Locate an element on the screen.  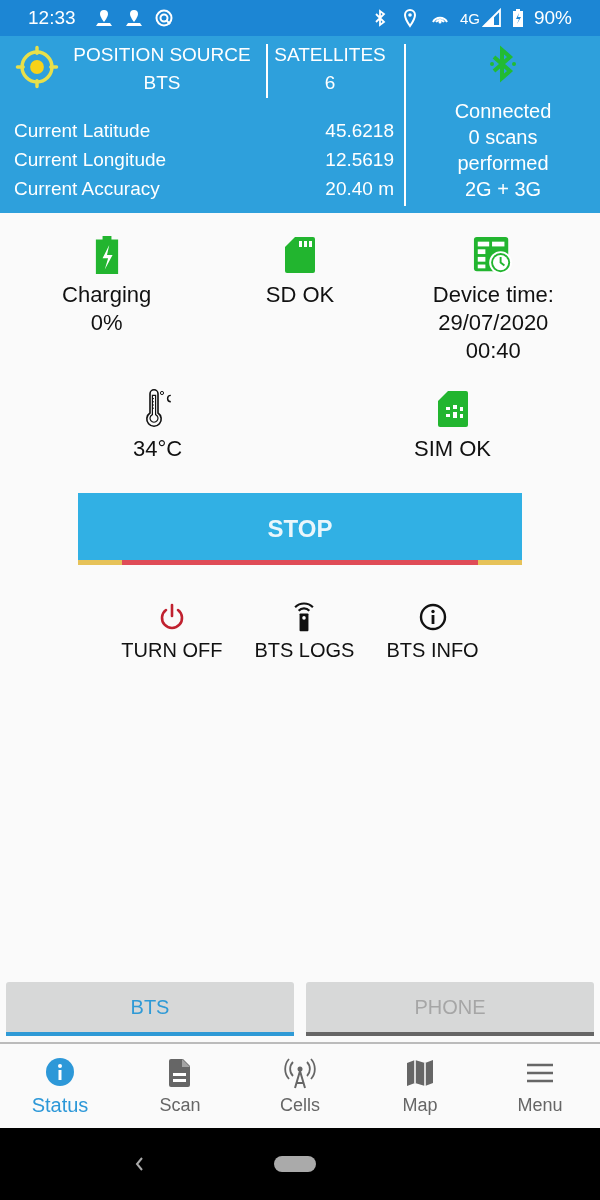
action-button: BTS INFO is located at coordinates (432, 631).